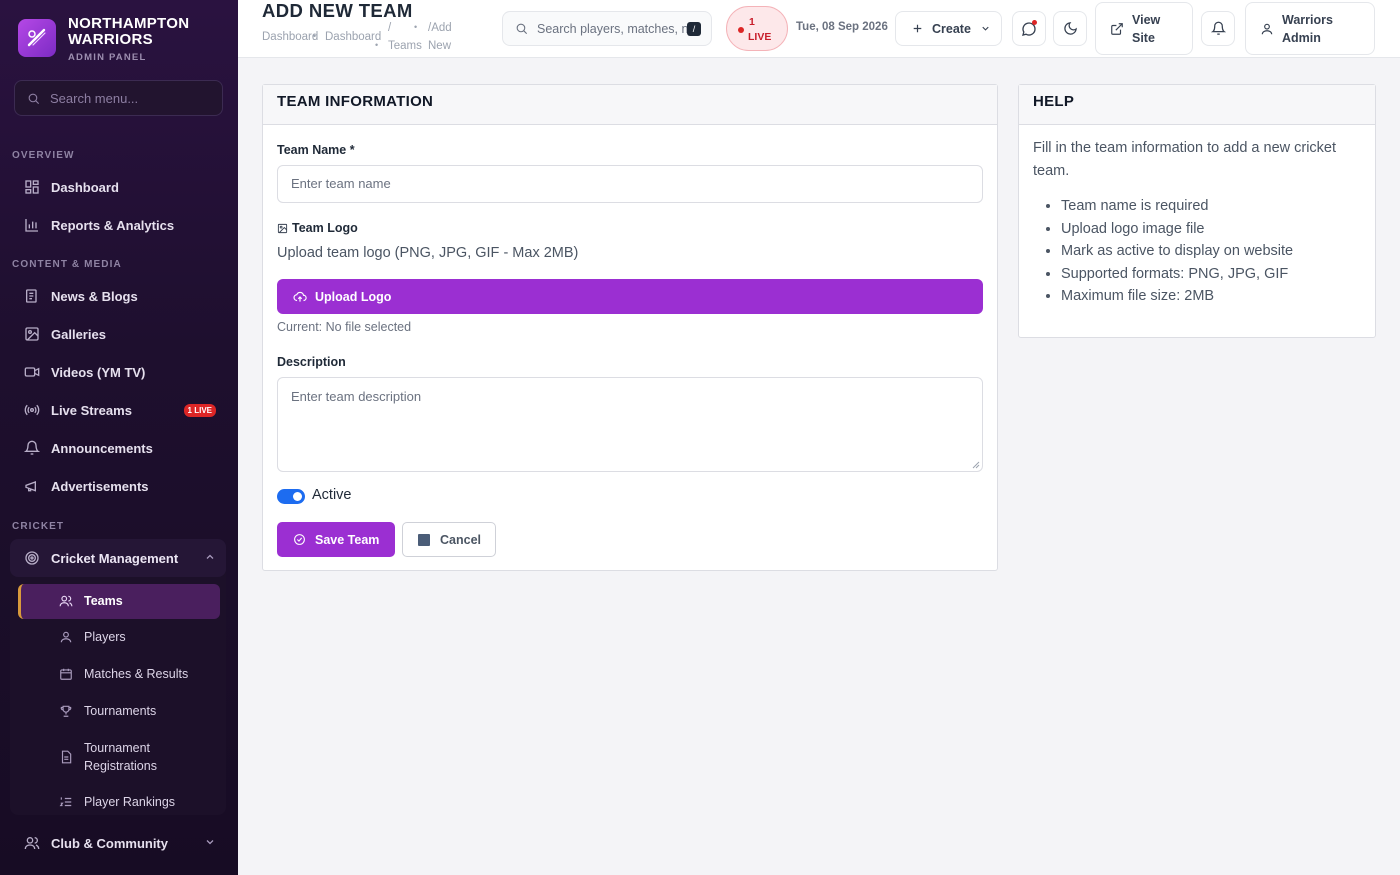 This screenshot has height=875, width=1400. Describe the element at coordinates (136, 674) in the screenshot. I see `sidebar-subitem-label: Matches & Results` at that location.